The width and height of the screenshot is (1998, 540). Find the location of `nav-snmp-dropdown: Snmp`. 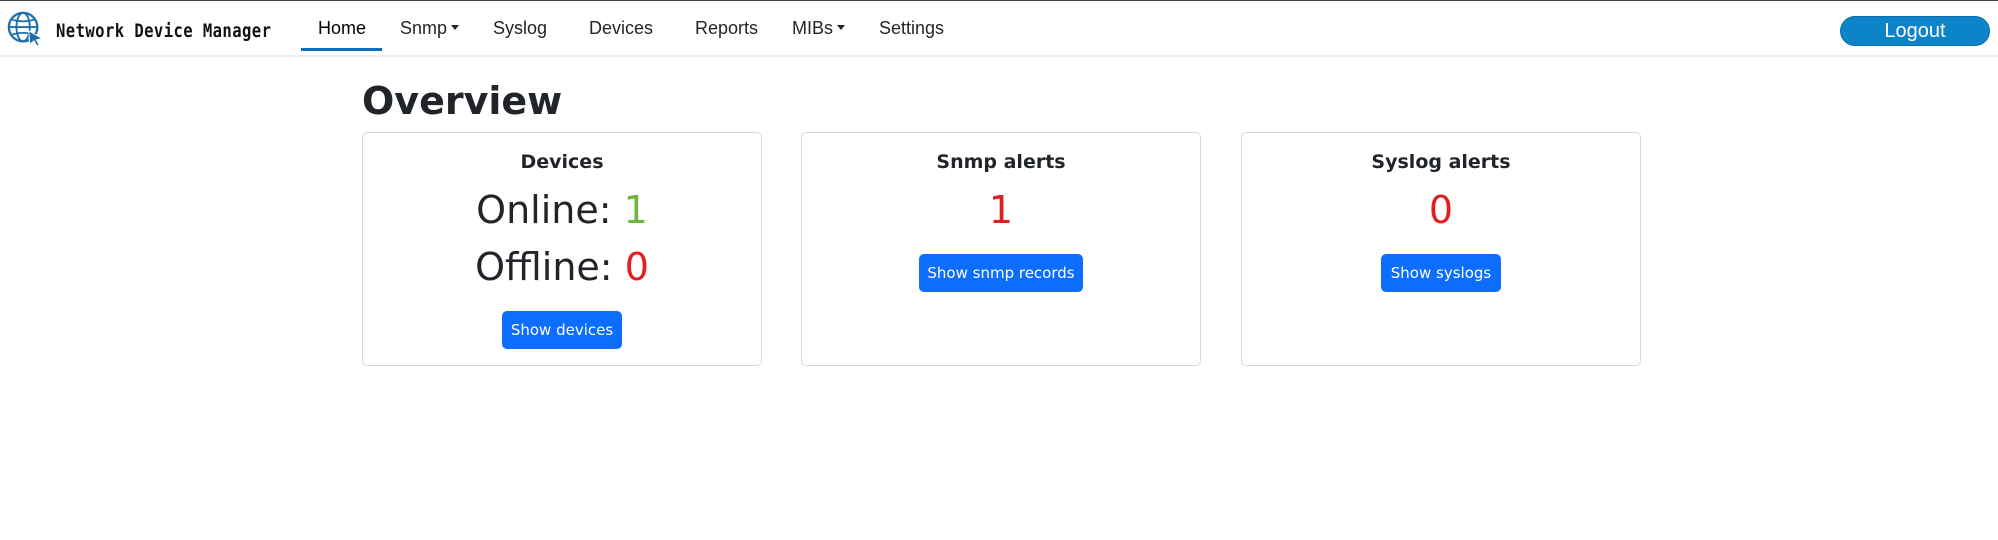

nav-snmp-dropdown: Snmp is located at coordinates (430, 28).